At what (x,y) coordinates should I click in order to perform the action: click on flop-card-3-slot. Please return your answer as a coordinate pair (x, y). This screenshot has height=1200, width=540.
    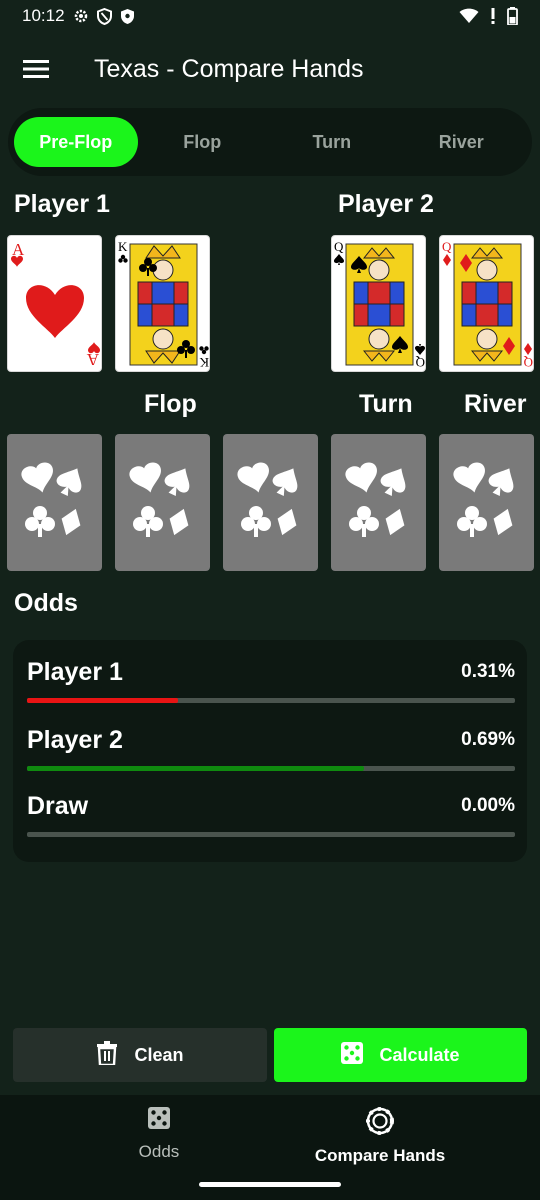
    Looking at the image, I should click on (270, 502).